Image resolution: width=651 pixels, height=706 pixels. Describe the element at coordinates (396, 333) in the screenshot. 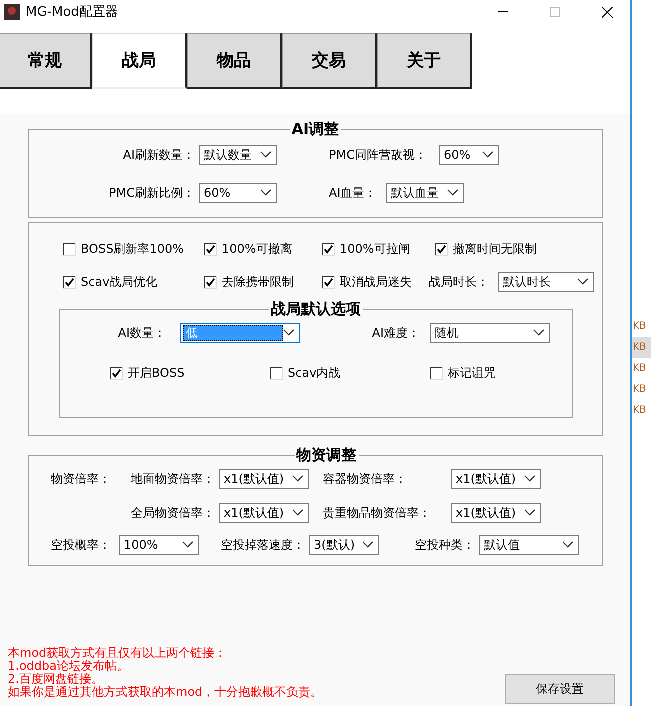

I see `field-label: AI难度：` at that location.